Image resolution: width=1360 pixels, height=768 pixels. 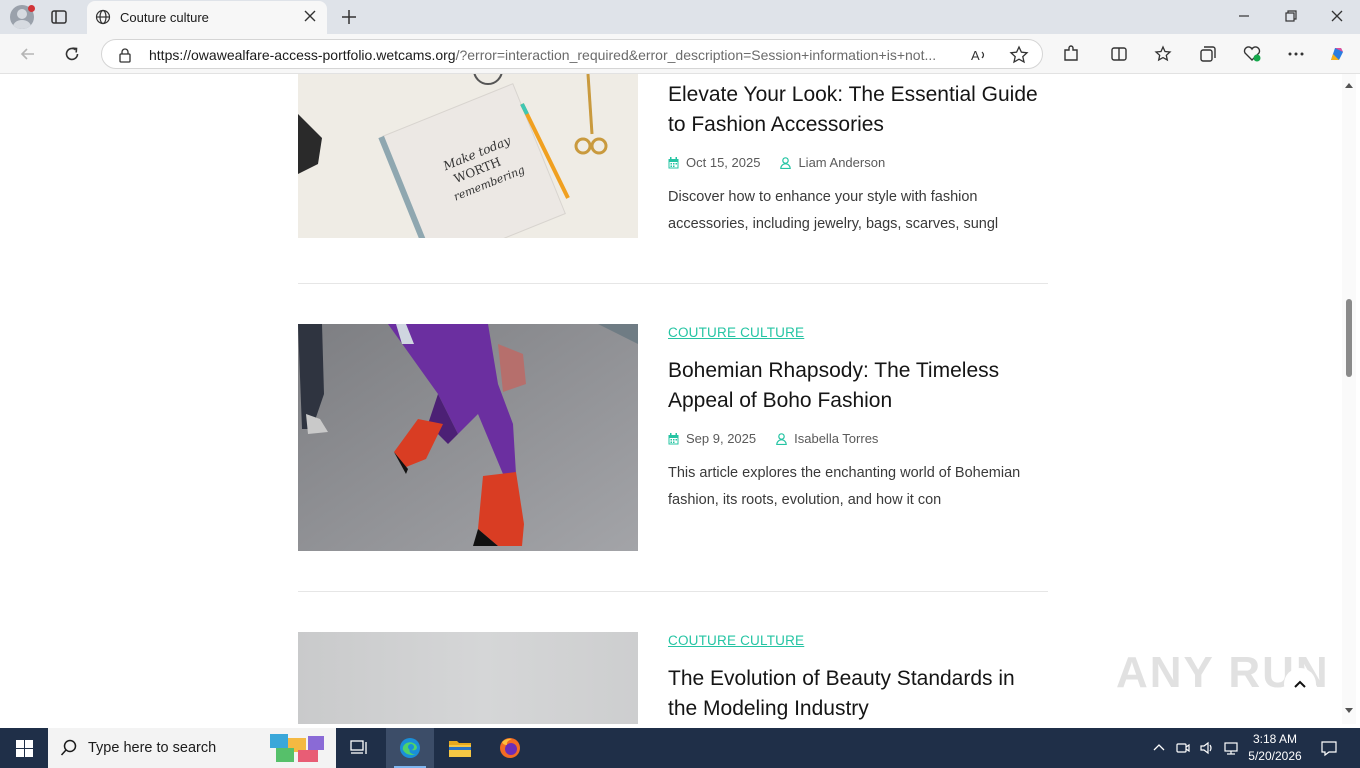 I want to click on tab-couture-culture: Couture culture, so click(x=207, y=17).